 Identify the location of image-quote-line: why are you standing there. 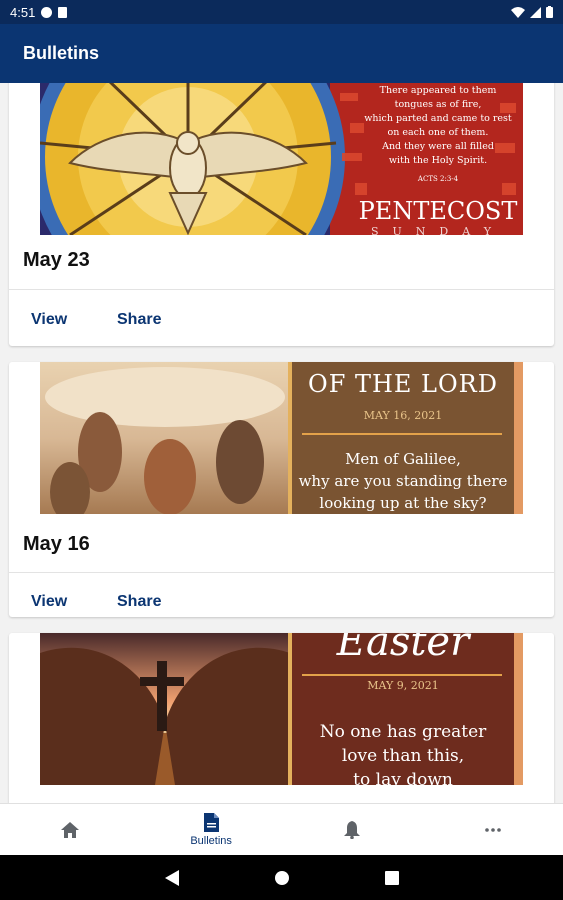
(403, 481).